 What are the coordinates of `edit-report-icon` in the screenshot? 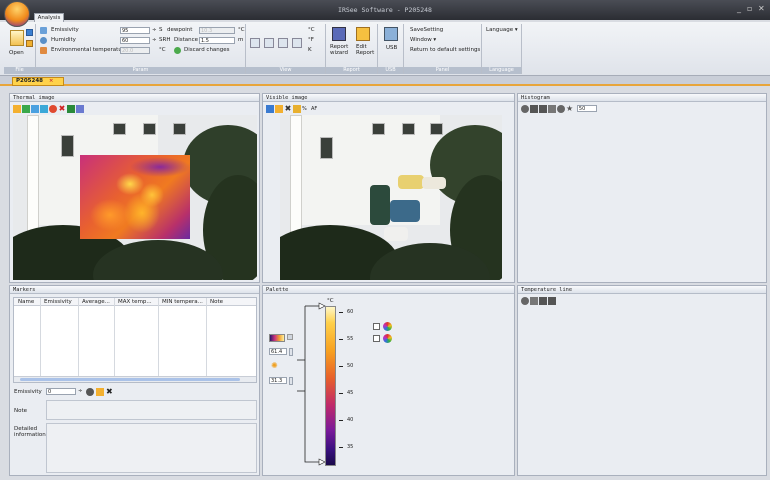 It's located at (363, 34).